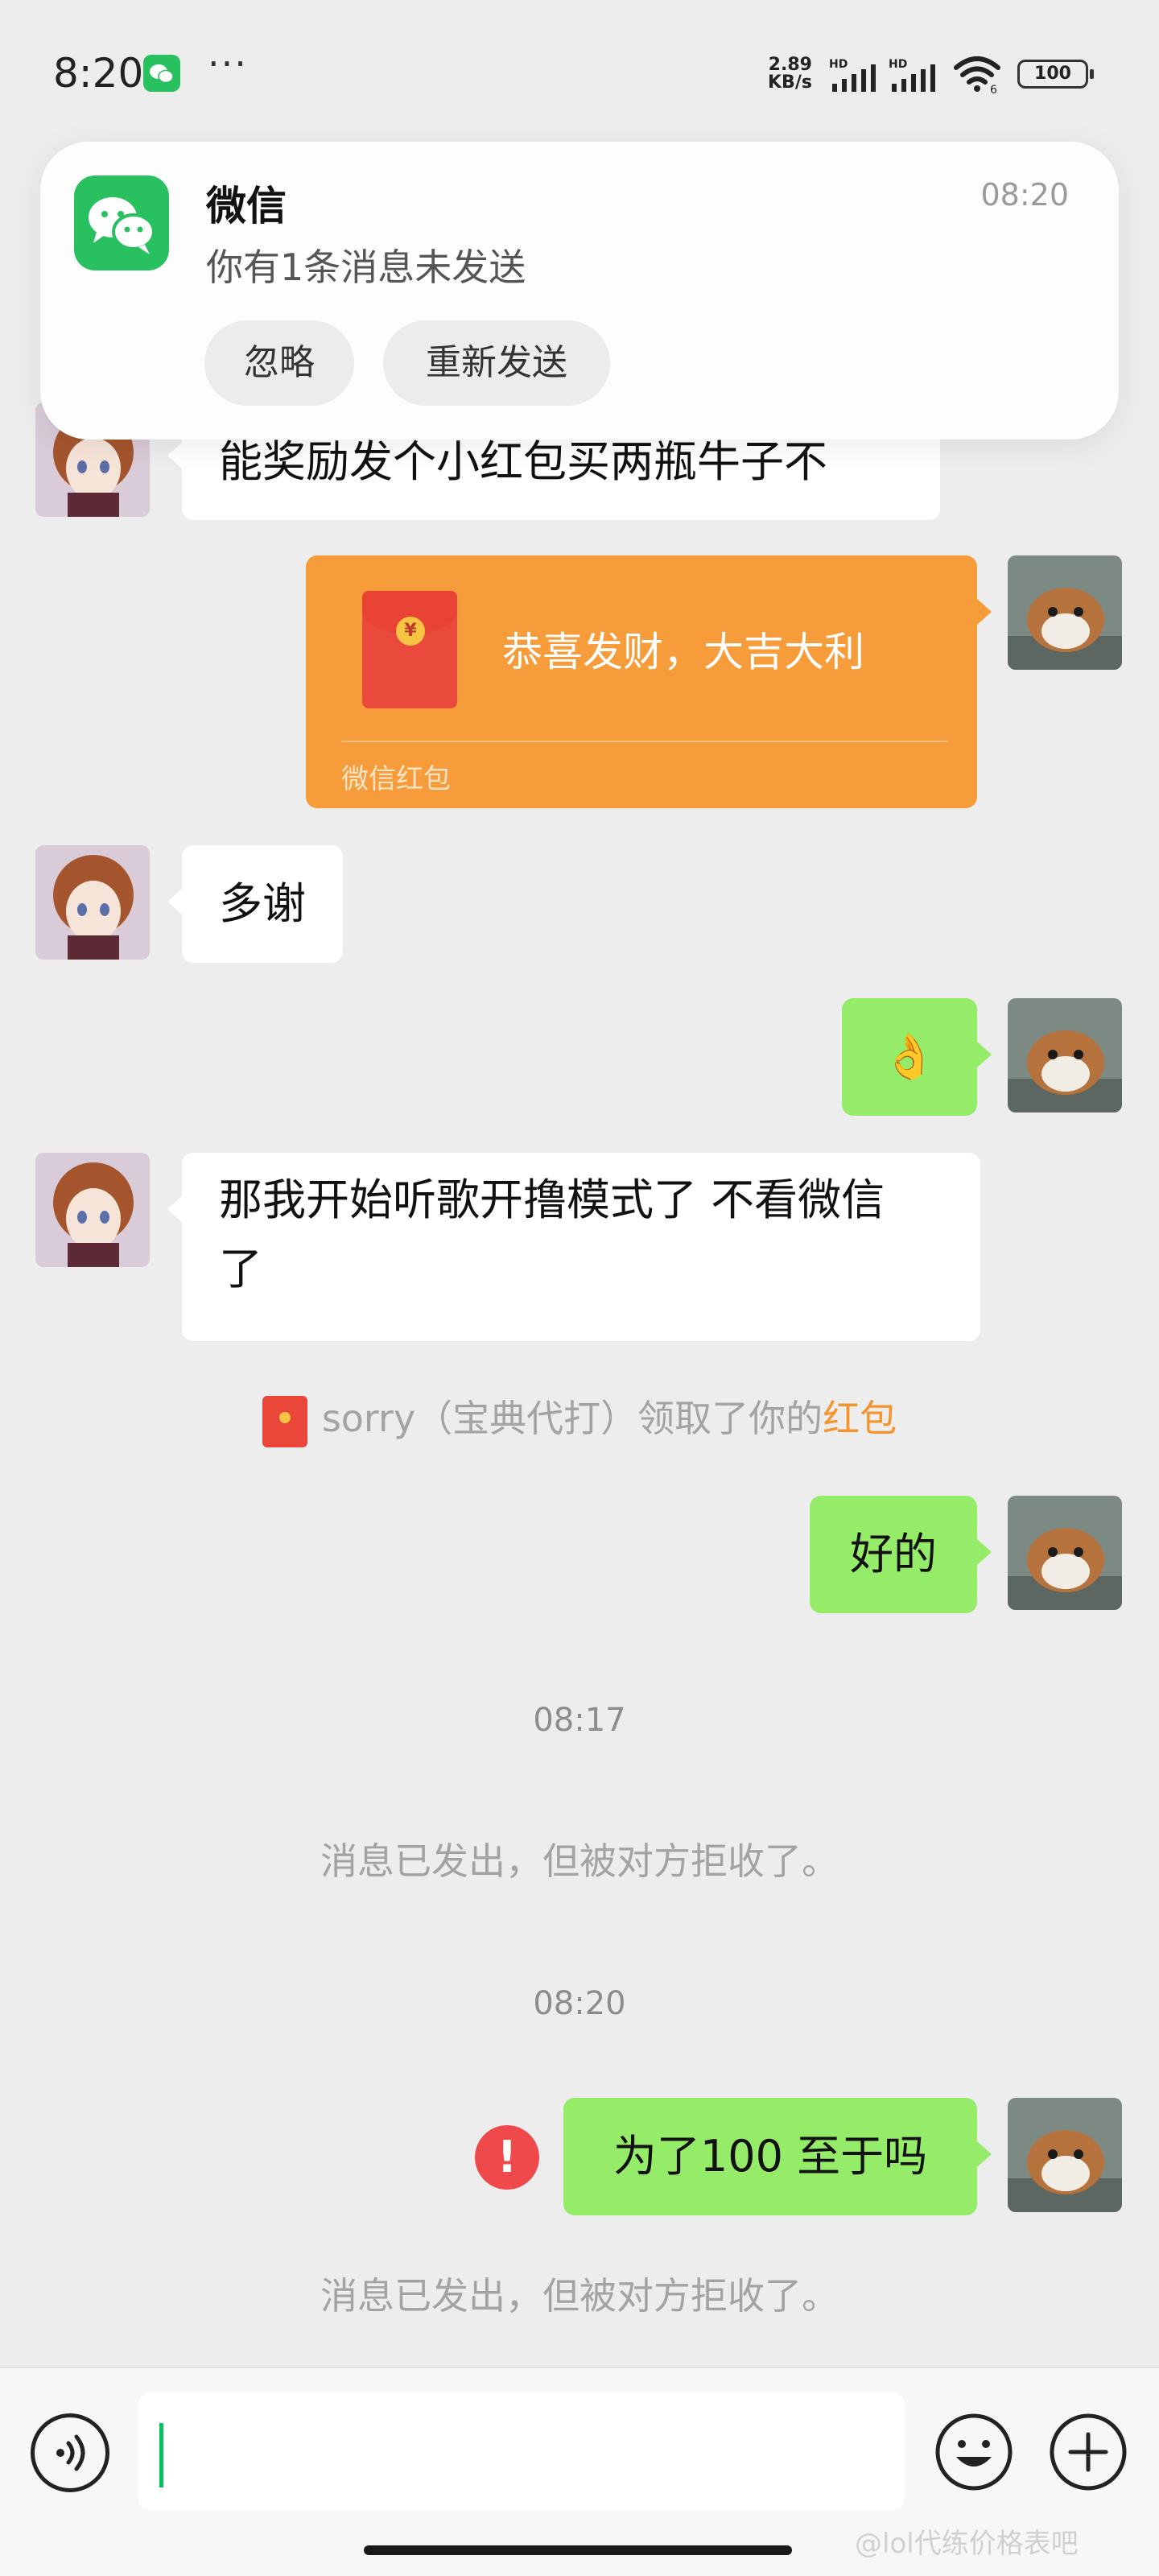  I want to click on wechat-notification-icon, so click(161, 73).